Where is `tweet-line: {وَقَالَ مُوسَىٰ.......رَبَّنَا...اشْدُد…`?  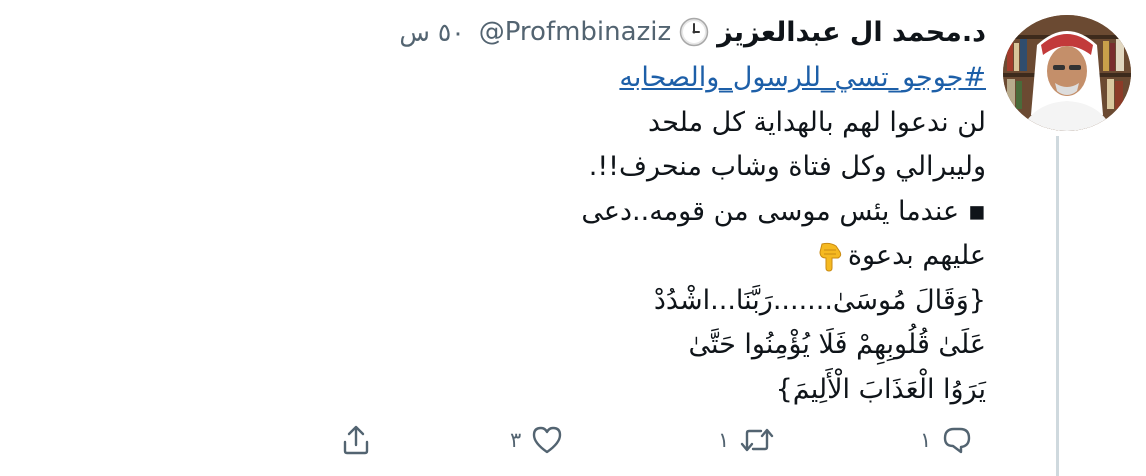 tweet-line: {وَقَالَ مُوسَىٰ.......رَبَّنَا...اشْدُد… is located at coordinates (819, 300).